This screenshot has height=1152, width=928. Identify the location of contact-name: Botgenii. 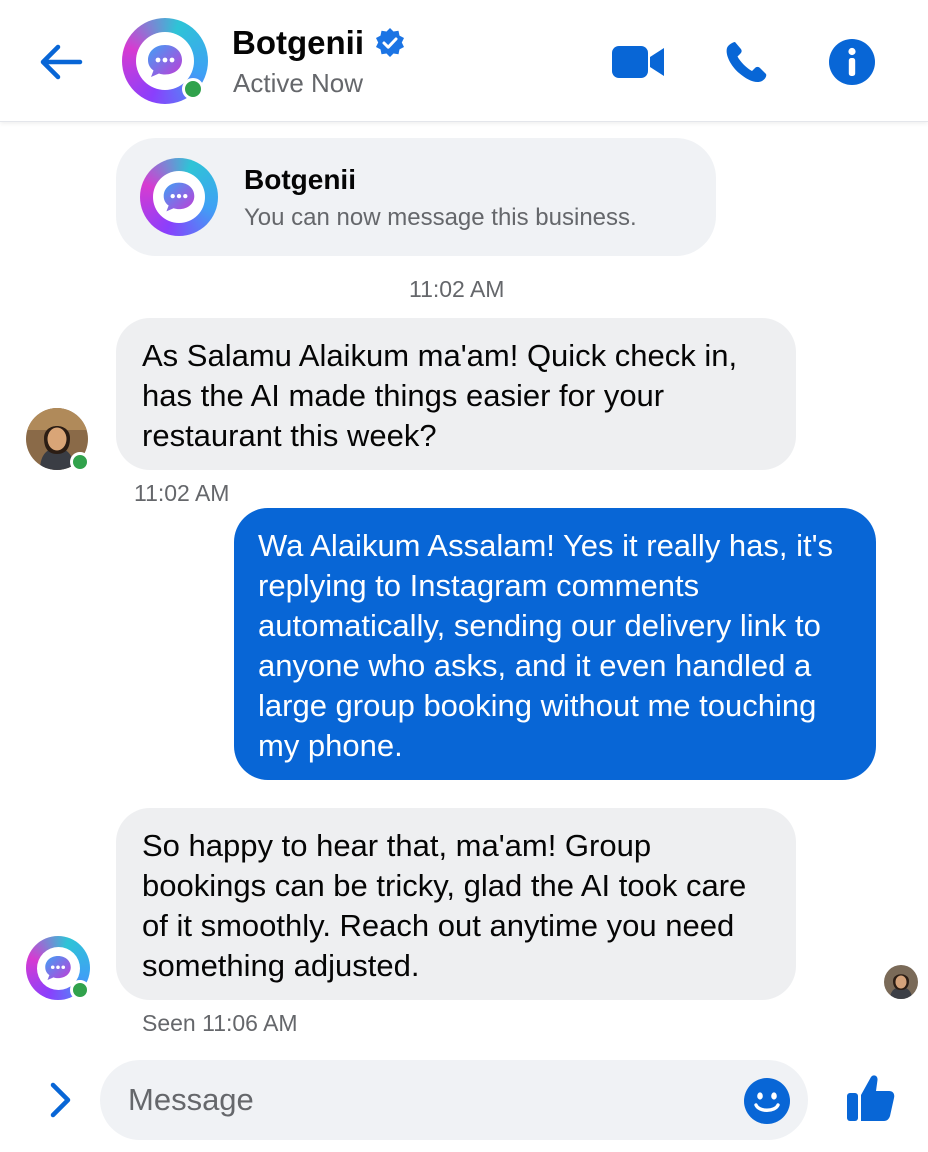
(319, 43).